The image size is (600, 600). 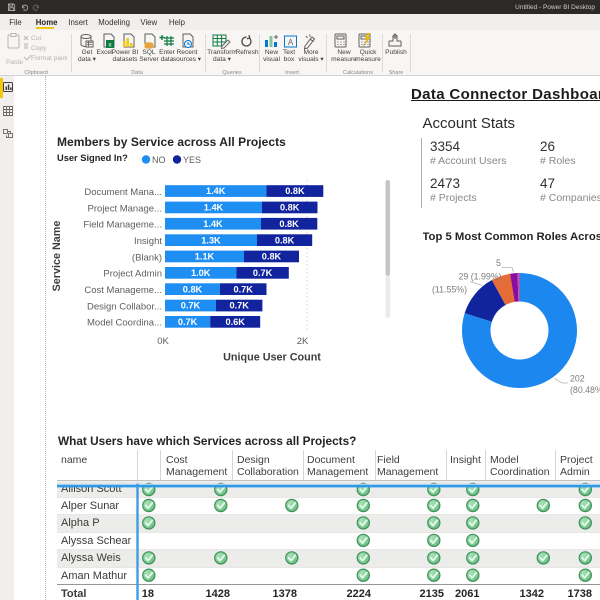 What do you see at coordinates (449, 290) in the screenshot?
I see `svg-text: (11.55%)` at bounding box center [449, 290].